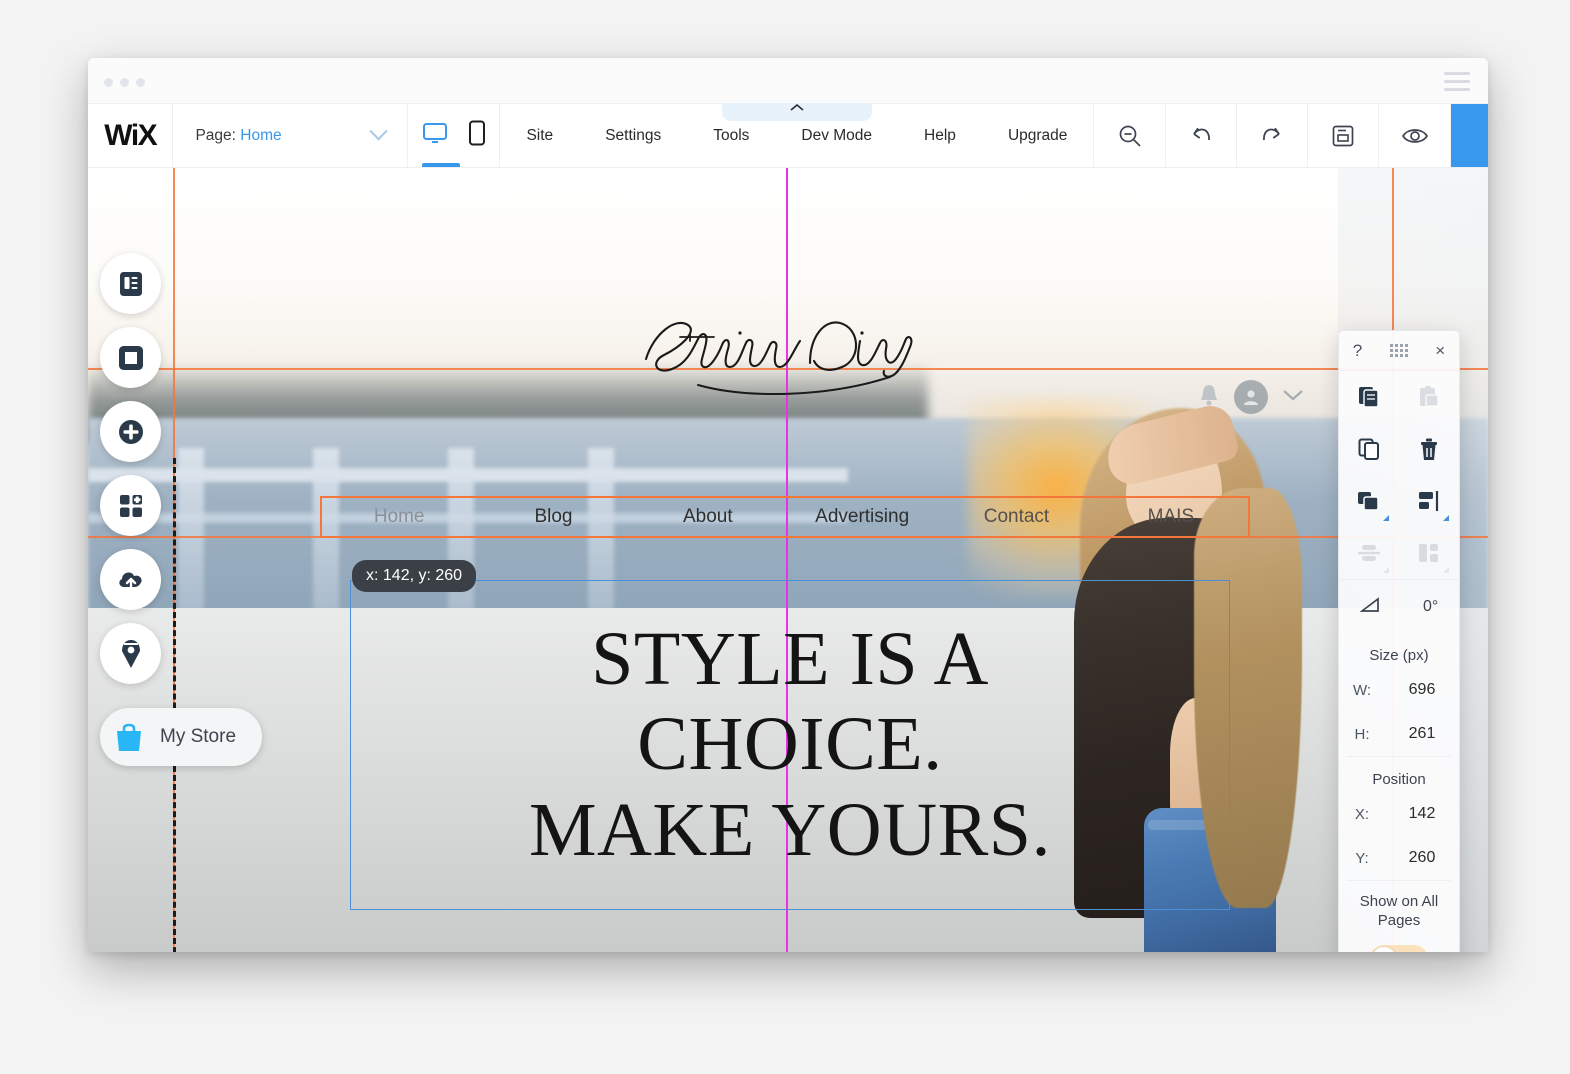 The width and height of the screenshot is (1570, 1074). I want to click on collapse-topbar-tab, so click(796, 112).